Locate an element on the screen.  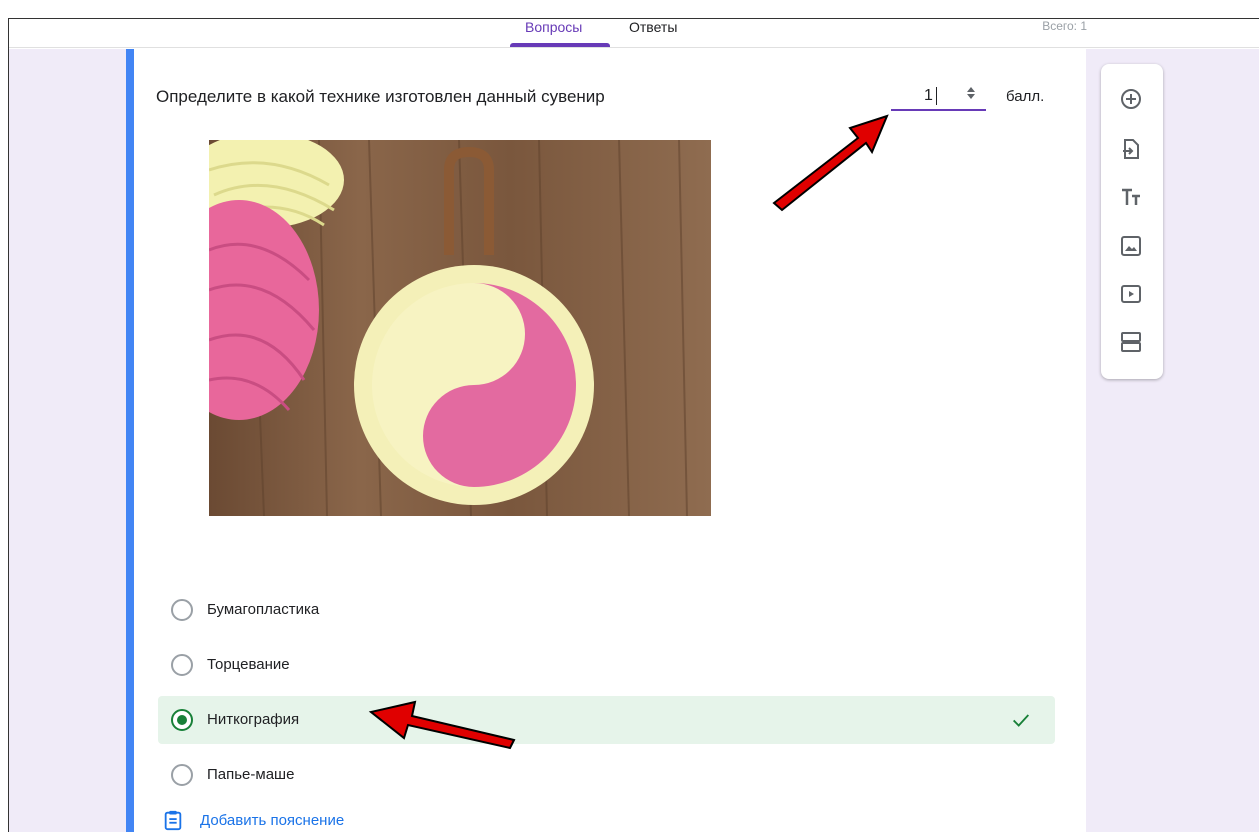
option-nitkografiya: Ниткография is located at coordinates (606, 720).